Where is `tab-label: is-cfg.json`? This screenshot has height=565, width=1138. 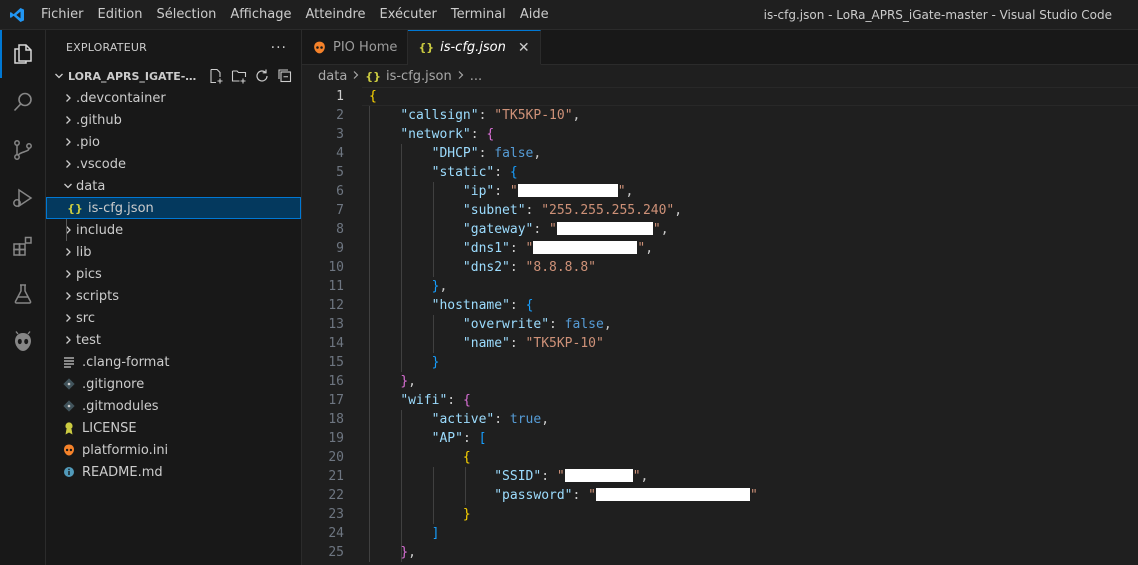
tab-label: is-cfg.json is located at coordinates (473, 47).